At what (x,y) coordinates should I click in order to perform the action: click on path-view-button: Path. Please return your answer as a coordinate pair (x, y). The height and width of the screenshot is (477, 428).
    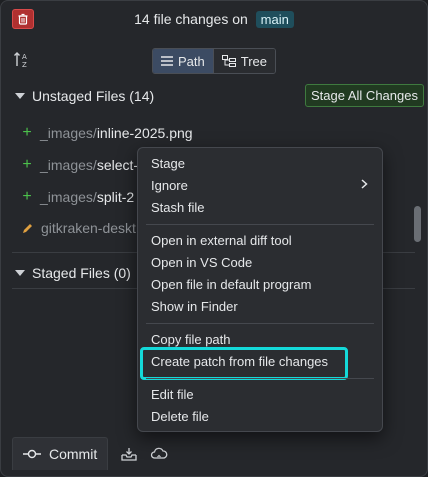
    Looking at the image, I should click on (183, 61).